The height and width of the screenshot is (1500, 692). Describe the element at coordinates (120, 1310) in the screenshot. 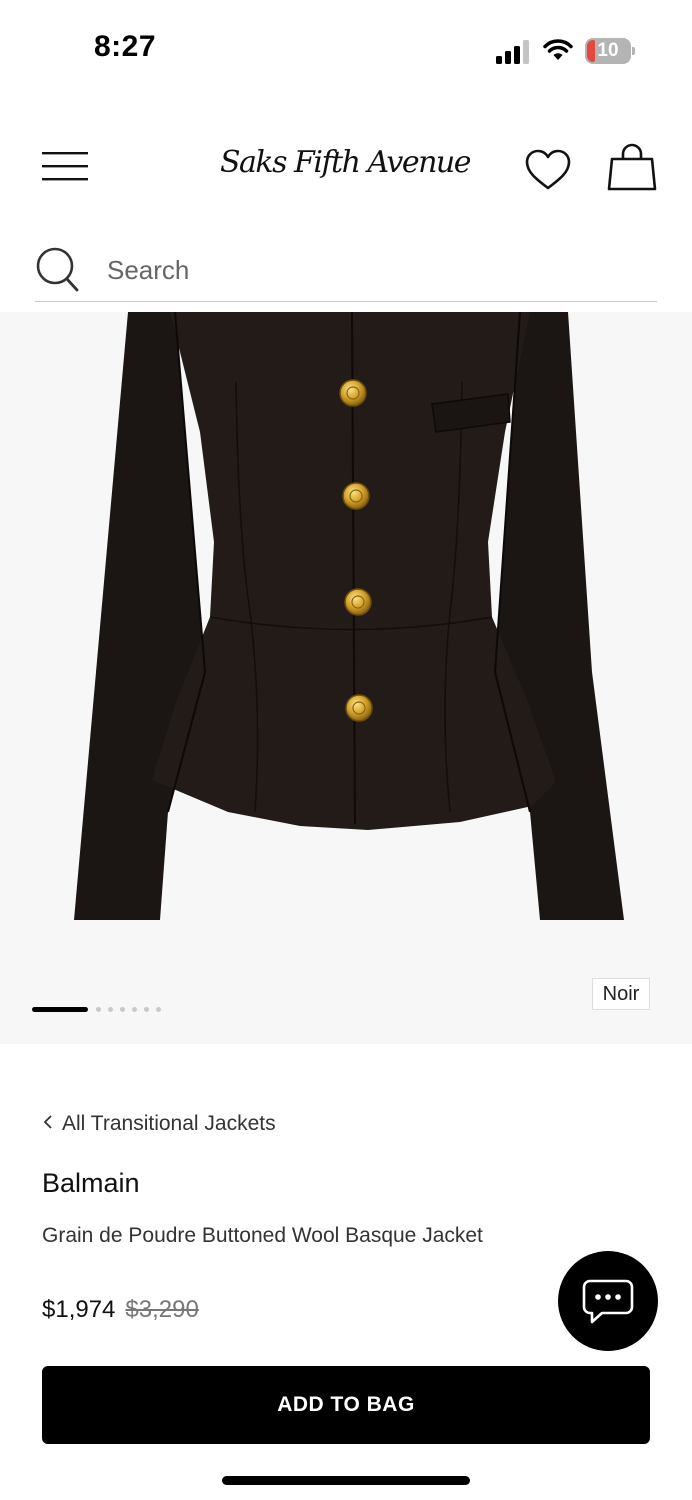

I see `price-row: $1,974 $3,290` at that location.